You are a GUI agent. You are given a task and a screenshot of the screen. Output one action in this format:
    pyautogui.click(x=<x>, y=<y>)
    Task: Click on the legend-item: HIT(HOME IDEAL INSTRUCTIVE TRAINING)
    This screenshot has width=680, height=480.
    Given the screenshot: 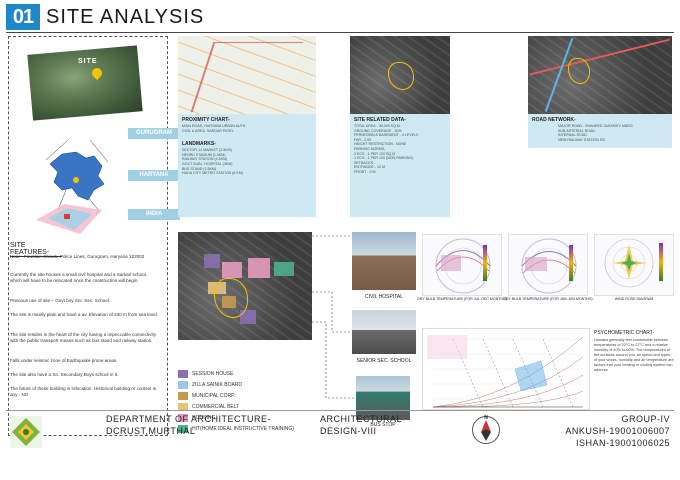 What is the action you would take?
    pyautogui.click(x=253, y=428)
    